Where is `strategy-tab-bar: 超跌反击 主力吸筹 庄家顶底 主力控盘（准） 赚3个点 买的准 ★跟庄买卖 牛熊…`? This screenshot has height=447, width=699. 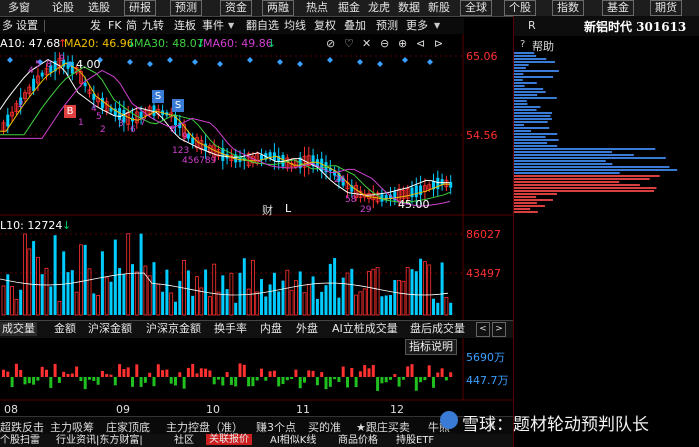 strategy-tab-bar: 超跌反击 主力吸筹 庄家顶底 主力控盘（准） 赚3个点 买的准 ★跟庄买卖 牛熊… is located at coordinates (256, 425).